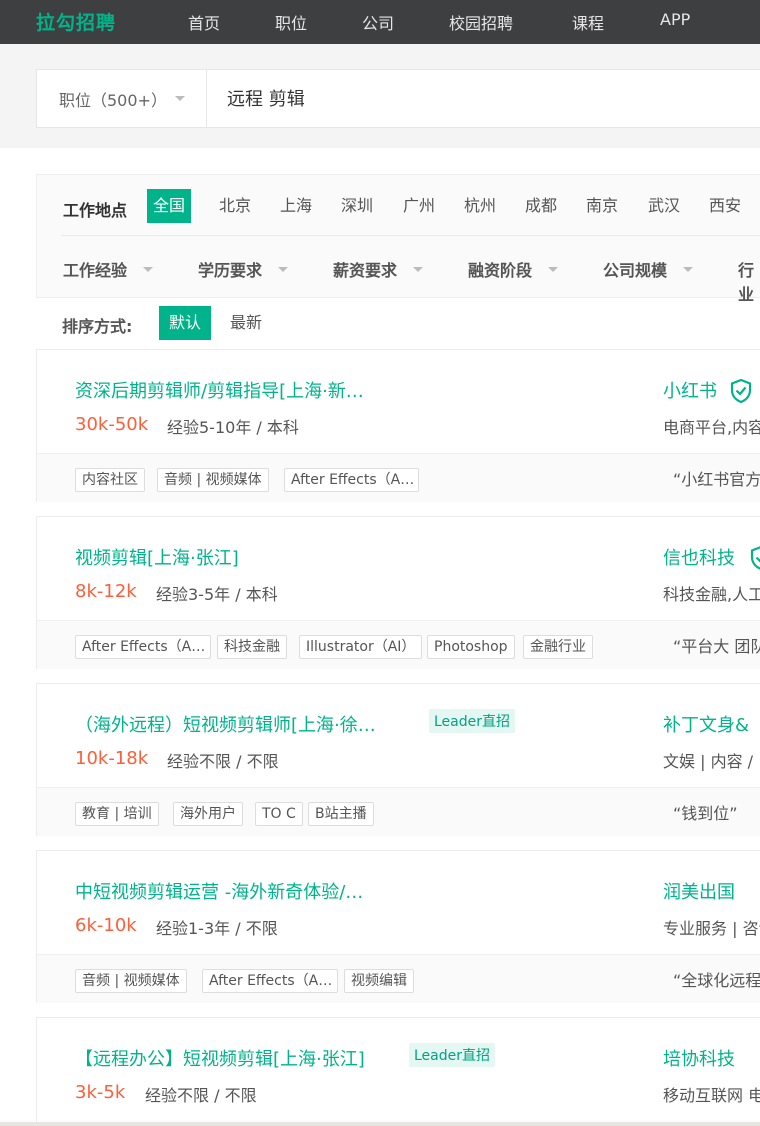  What do you see at coordinates (233, 427) in the screenshot?
I see `job-requirements: 经验5-10年 / 本科` at bounding box center [233, 427].